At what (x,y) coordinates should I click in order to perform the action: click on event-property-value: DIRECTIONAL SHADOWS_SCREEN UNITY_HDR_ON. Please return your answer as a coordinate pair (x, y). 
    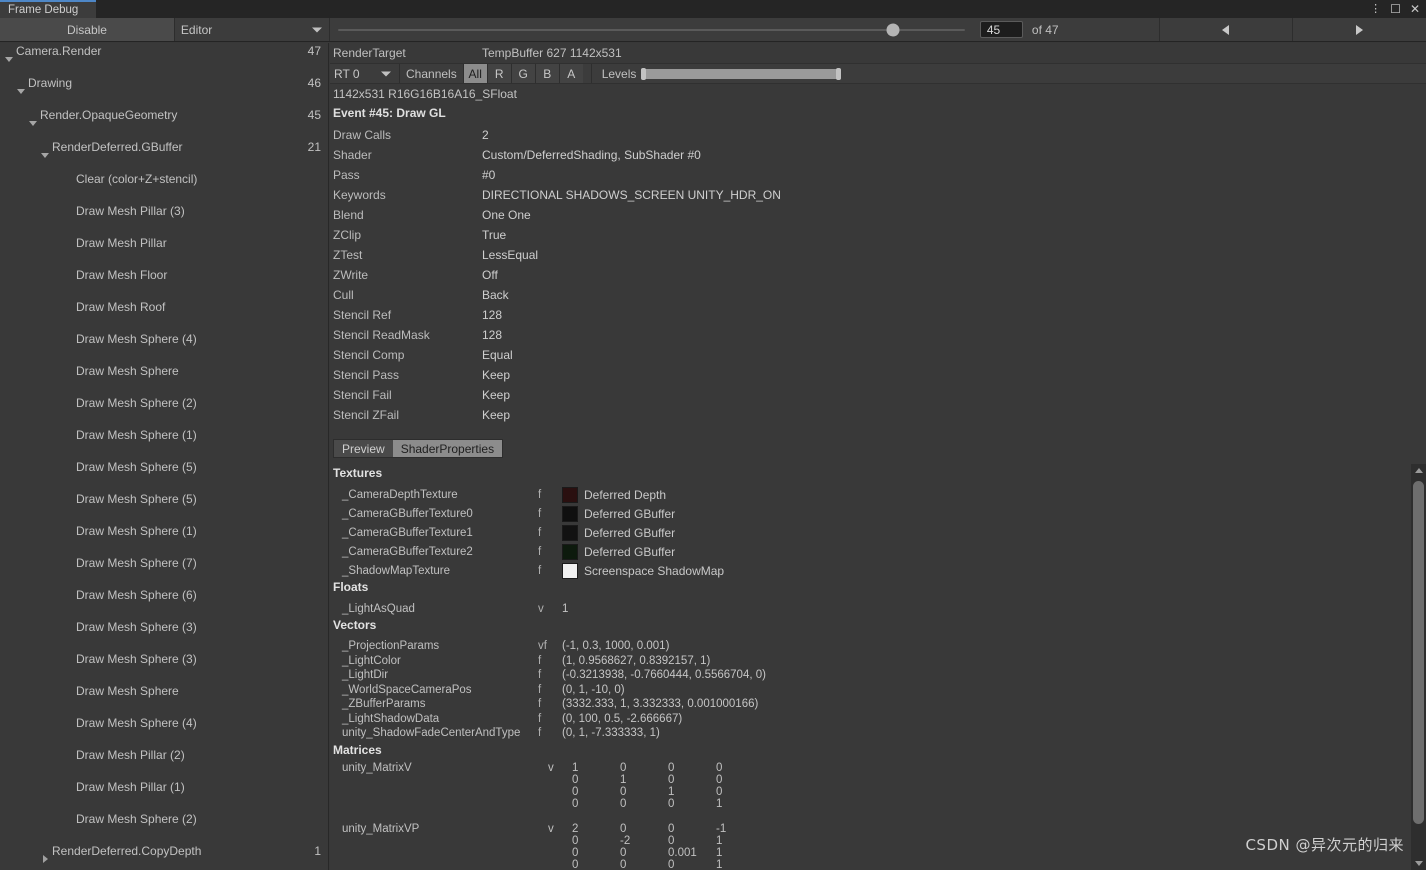
    Looking at the image, I should click on (631, 195).